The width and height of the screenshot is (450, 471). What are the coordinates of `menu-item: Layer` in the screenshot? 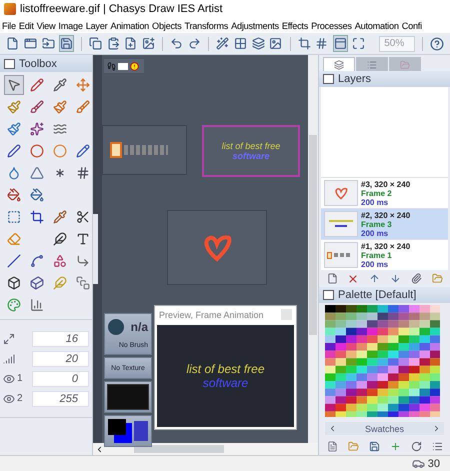 It's located at (97, 25).